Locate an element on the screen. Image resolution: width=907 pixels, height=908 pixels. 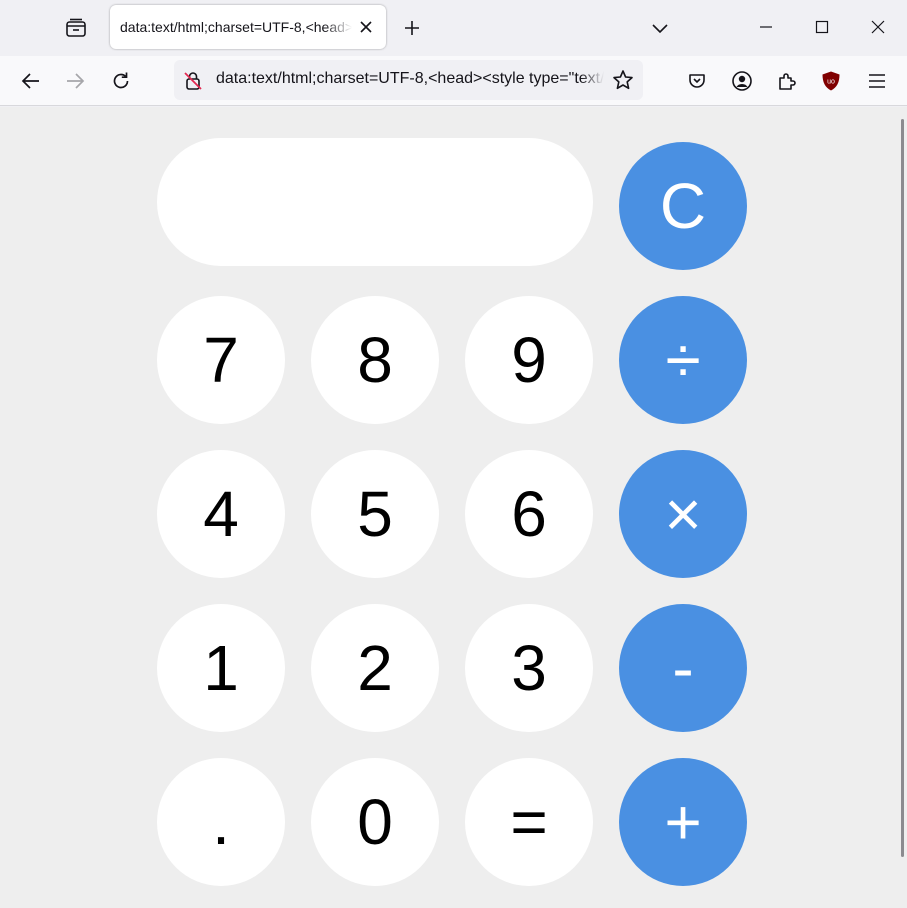
account-button is located at coordinates (742, 81).